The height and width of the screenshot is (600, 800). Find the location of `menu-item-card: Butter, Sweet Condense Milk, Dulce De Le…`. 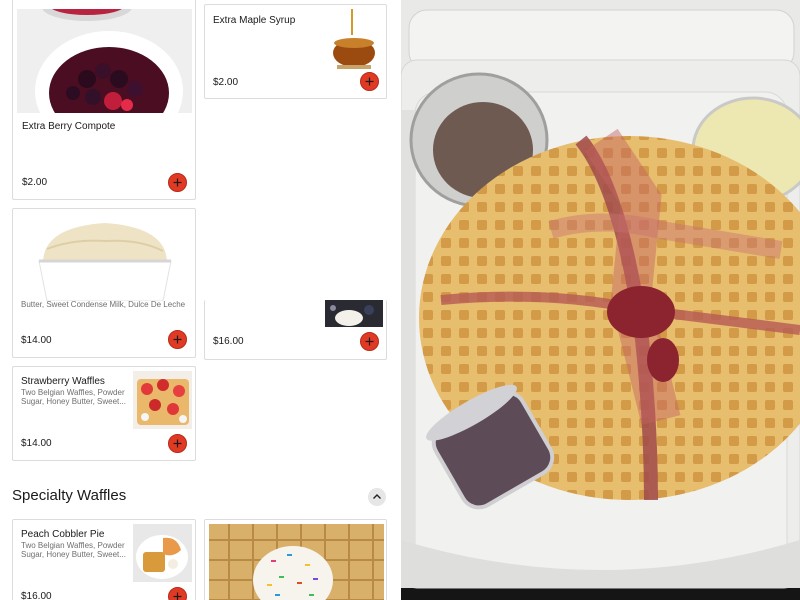

menu-item-card: Butter, Sweet Condense Milk, Dulce De Le… is located at coordinates (104, 283).